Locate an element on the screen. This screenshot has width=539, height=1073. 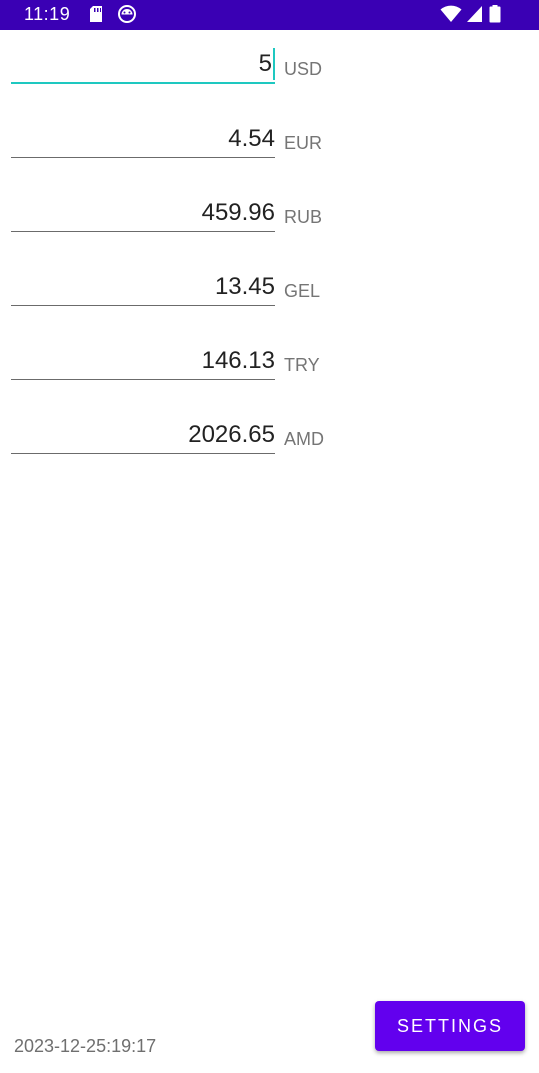
currency-row-usd: 5 USD is located at coordinates (269, 81).